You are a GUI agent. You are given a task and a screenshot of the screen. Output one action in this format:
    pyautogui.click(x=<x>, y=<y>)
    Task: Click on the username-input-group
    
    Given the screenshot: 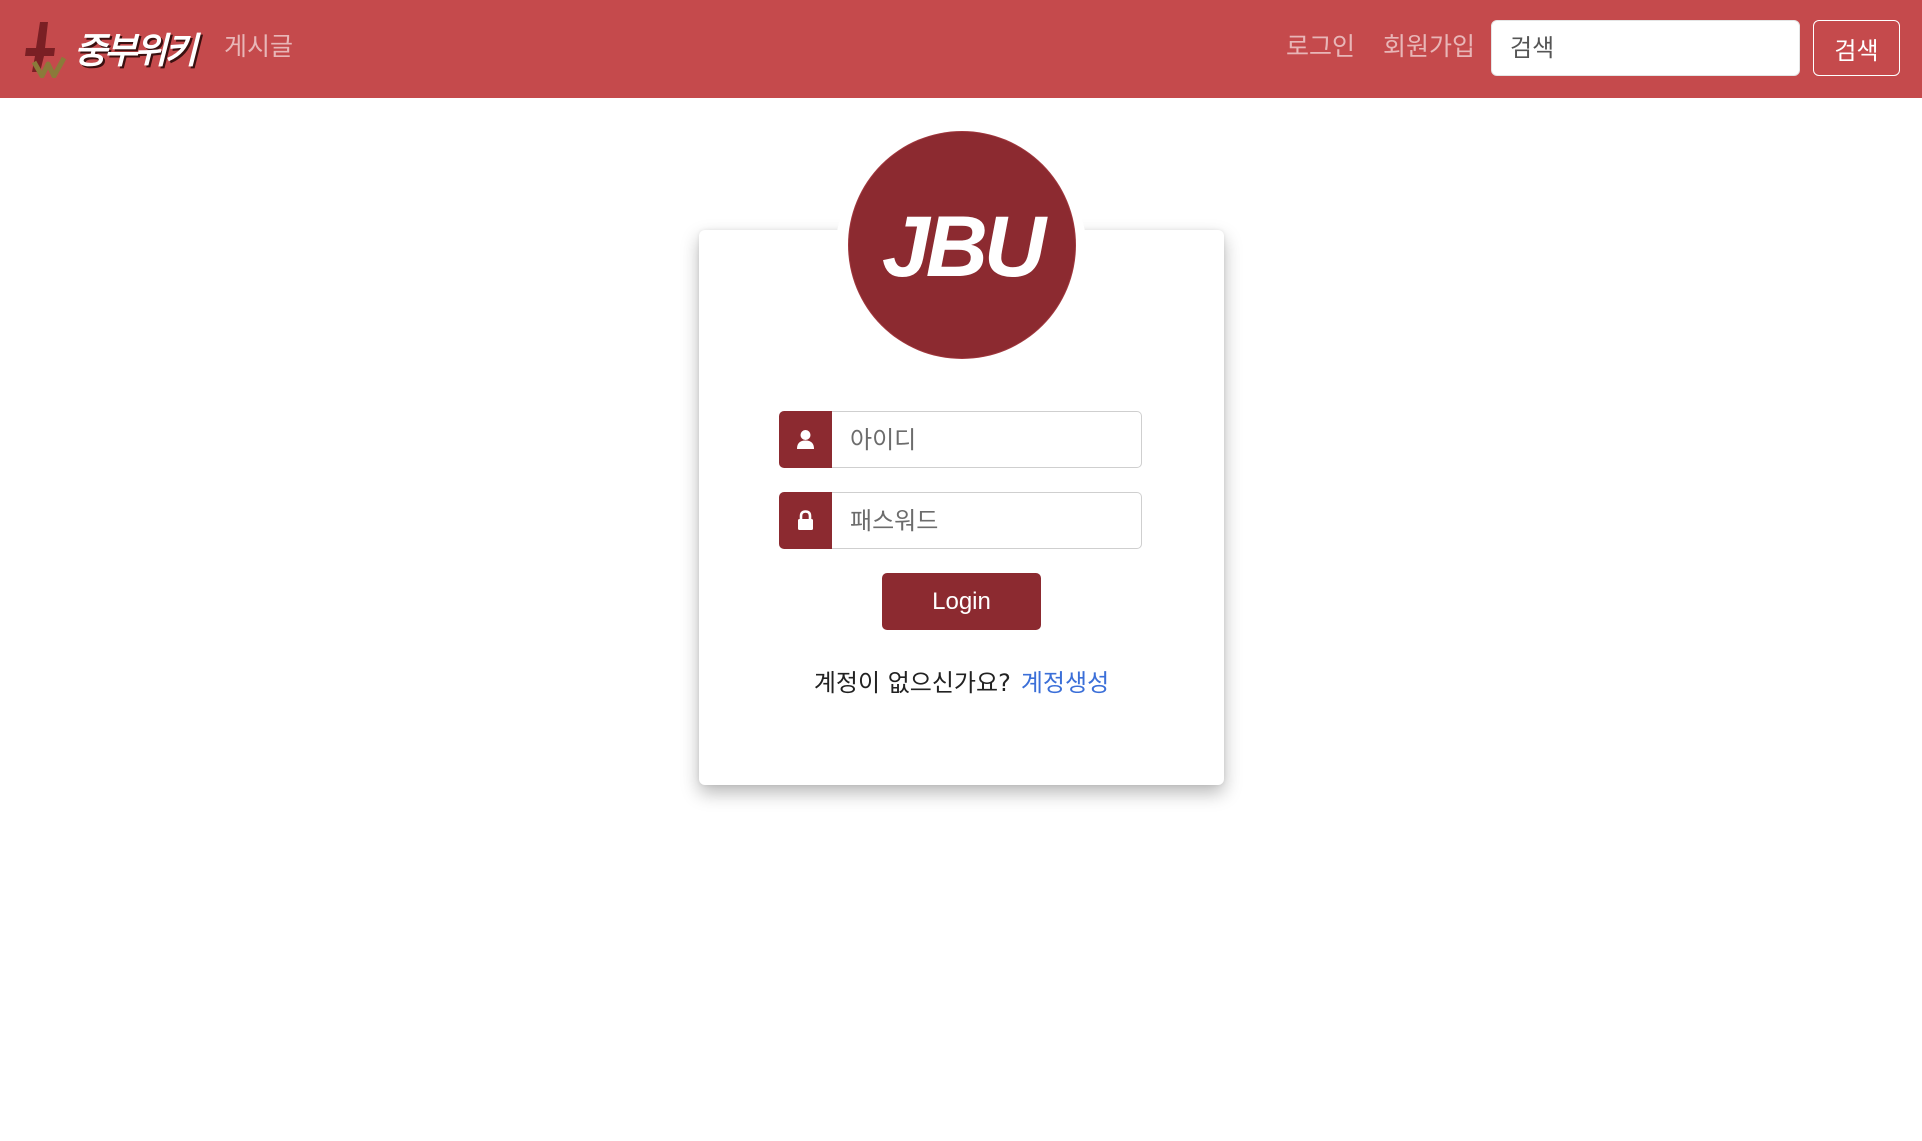 What is the action you would take?
    pyautogui.click(x=960, y=439)
    